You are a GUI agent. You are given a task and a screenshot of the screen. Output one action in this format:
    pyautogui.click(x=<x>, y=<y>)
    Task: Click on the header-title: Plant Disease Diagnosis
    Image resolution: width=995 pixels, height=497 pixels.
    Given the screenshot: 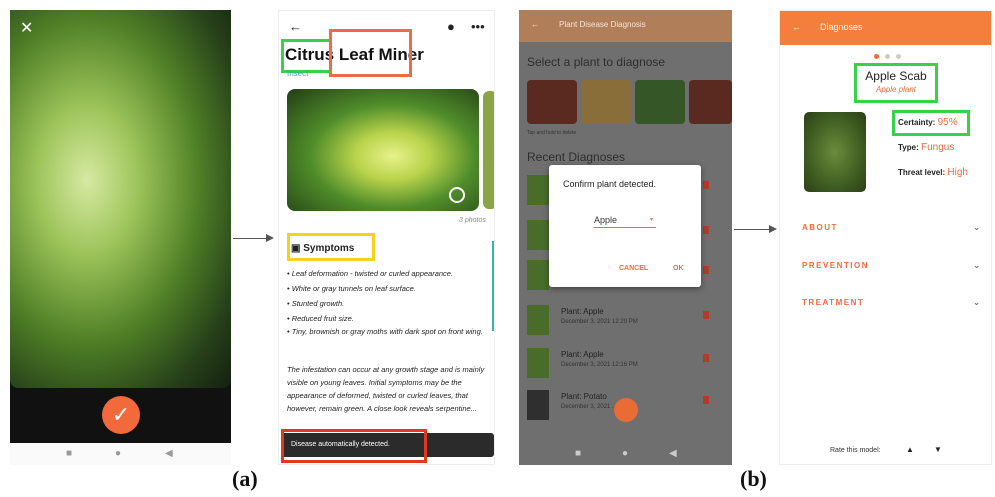 What is the action you would take?
    pyautogui.click(x=602, y=24)
    